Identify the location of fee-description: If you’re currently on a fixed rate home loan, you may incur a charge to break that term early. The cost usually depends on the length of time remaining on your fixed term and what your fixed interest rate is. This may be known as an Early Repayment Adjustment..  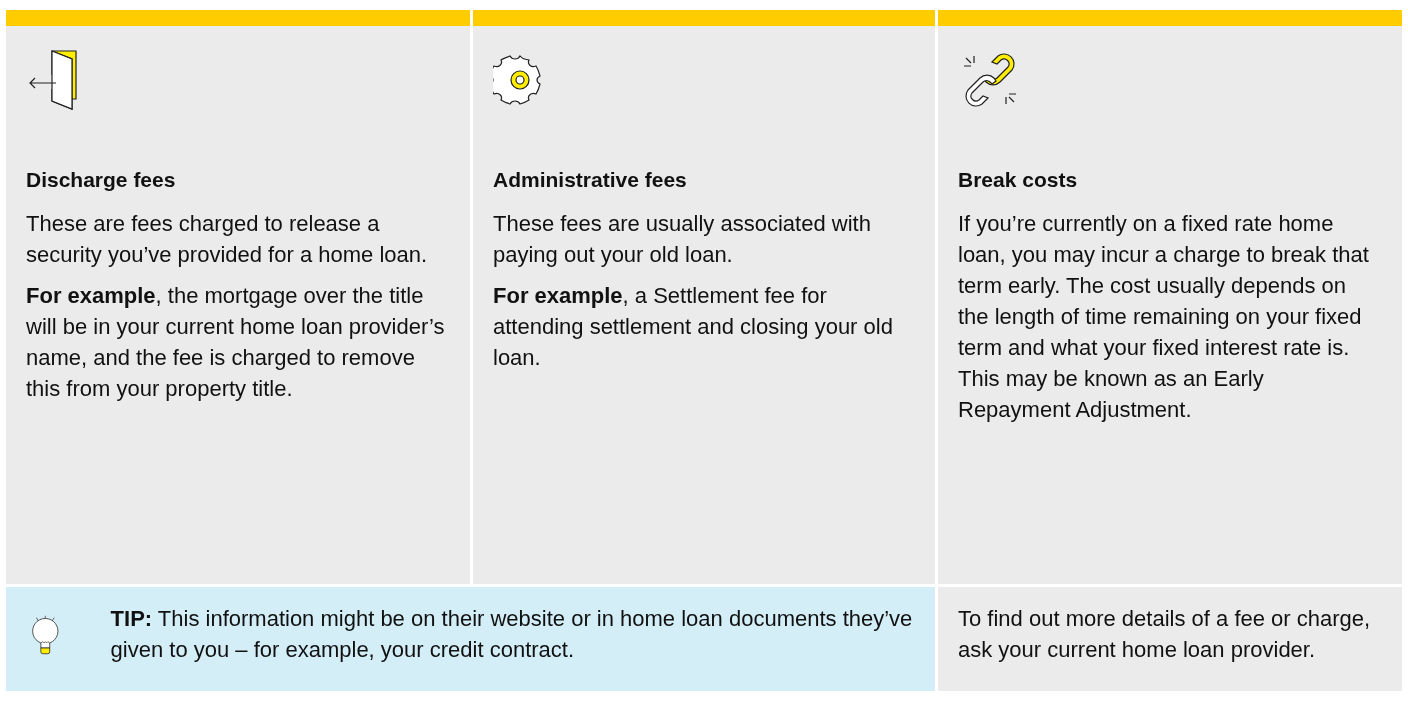
(1164, 317).